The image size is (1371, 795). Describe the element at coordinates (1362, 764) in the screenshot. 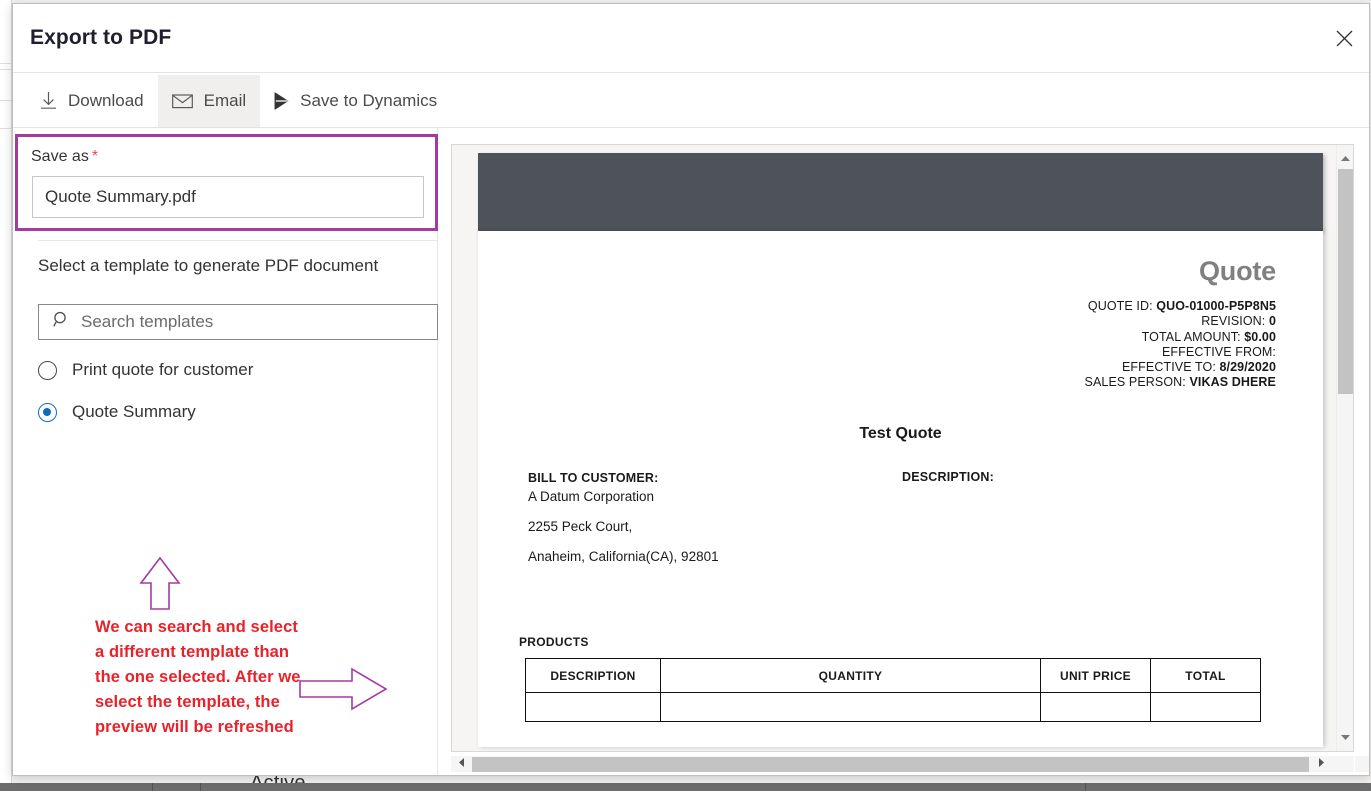

I see `scrollbar-corner` at that location.